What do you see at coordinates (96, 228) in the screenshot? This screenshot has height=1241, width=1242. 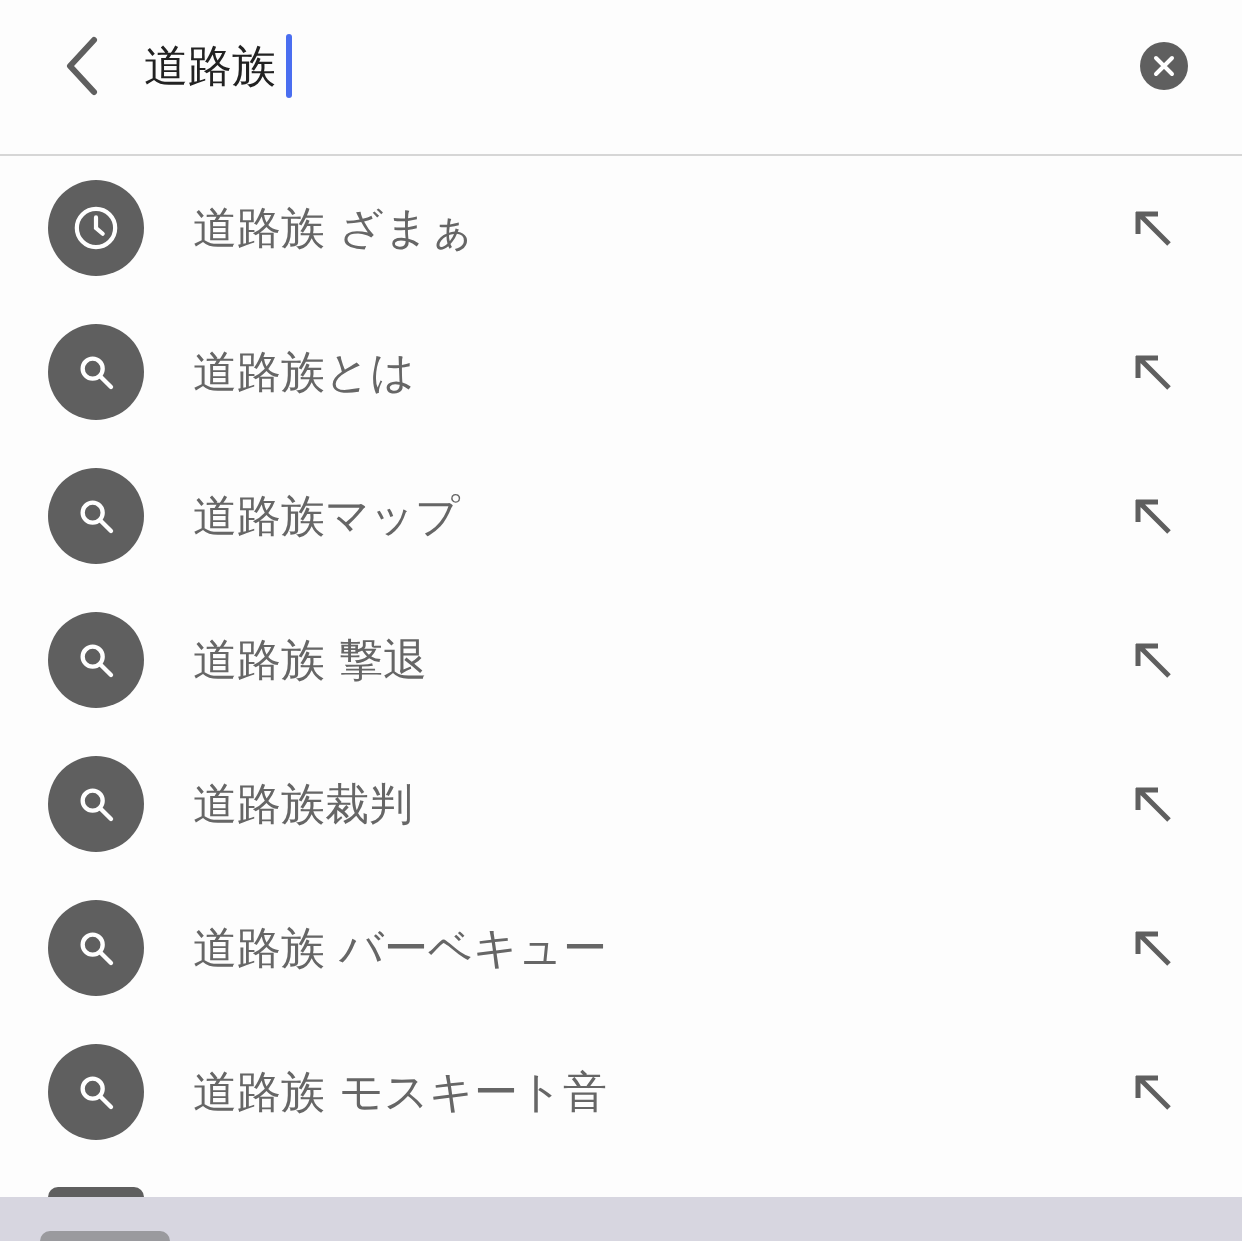 I see `clock-icon` at bounding box center [96, 228].